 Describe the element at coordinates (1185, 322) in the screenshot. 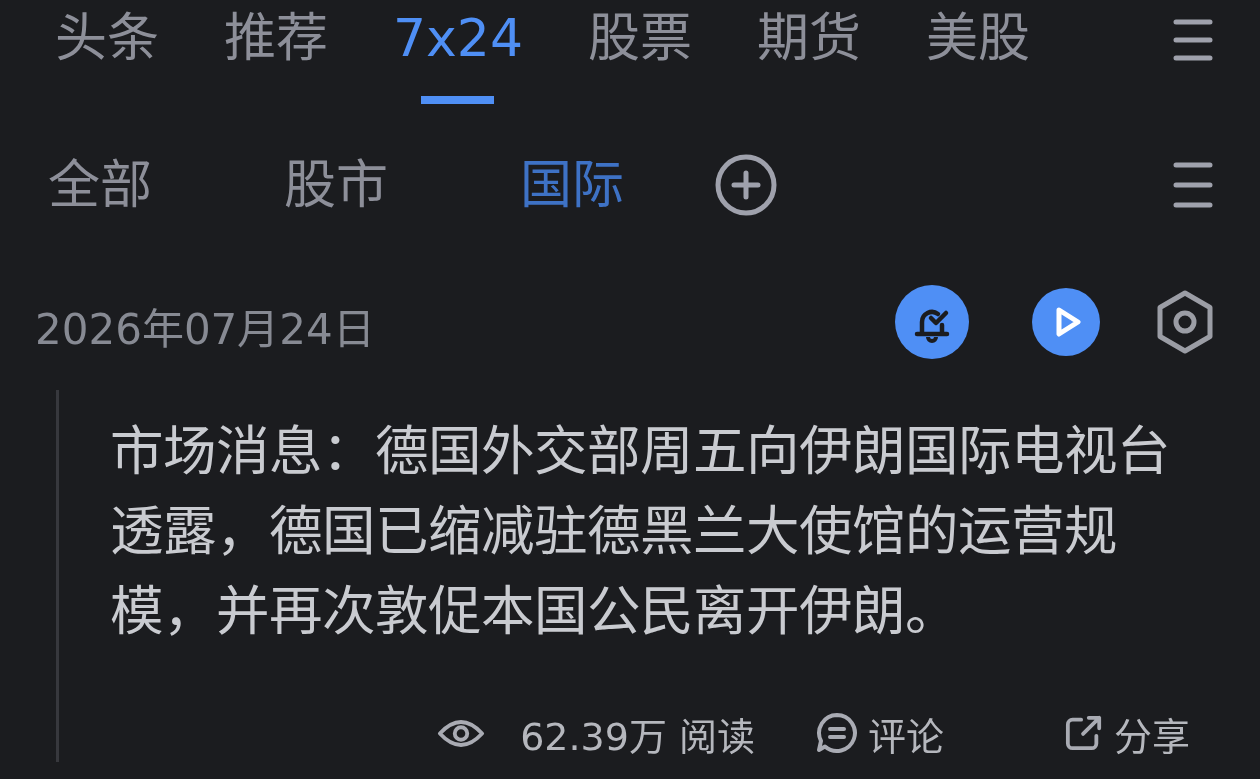

I see `settings-icon` at that location.